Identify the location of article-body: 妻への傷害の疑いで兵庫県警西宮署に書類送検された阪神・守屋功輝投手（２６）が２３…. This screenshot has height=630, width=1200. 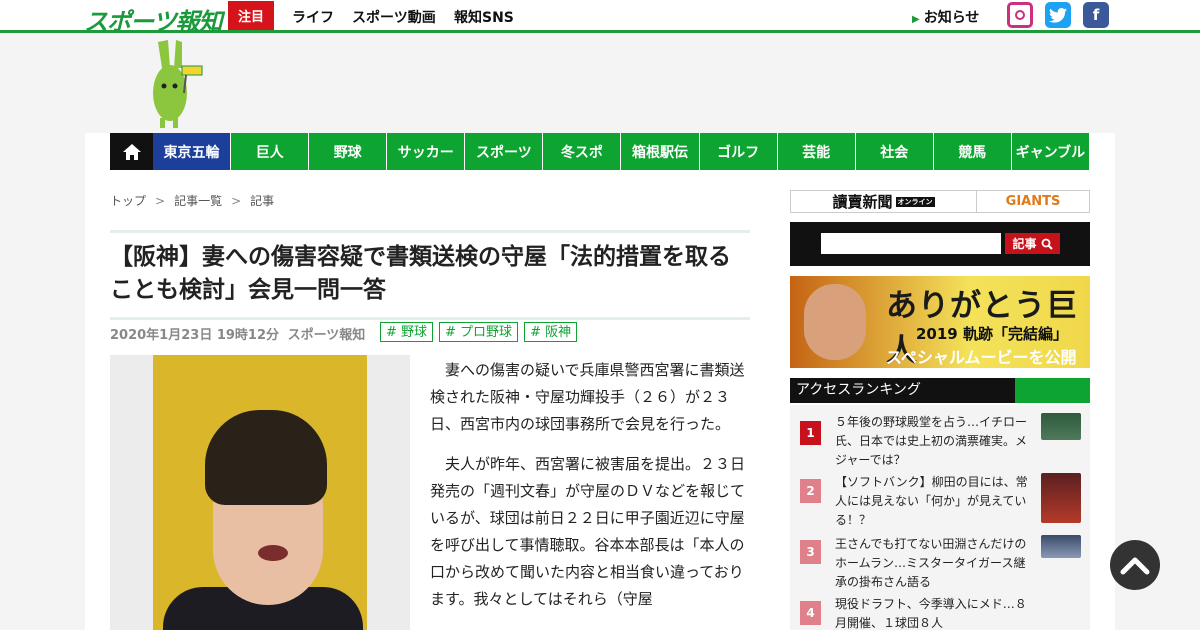
(589, 491).